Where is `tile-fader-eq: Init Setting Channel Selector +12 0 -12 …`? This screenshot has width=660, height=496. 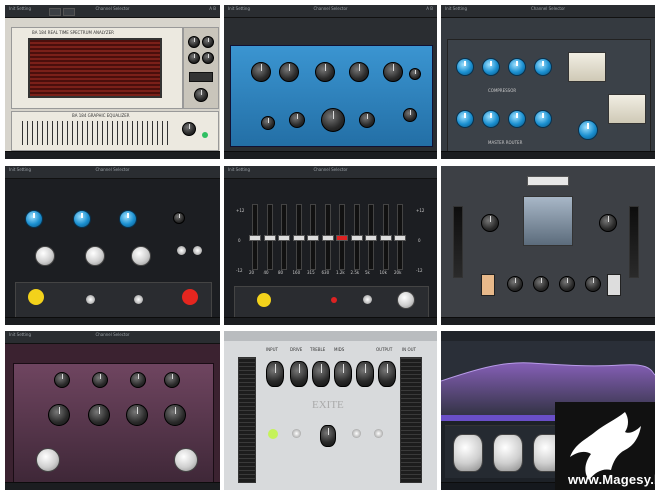 tile-fader-eq: Init Setting Channel Selector +12 0 -12 … is located at coordinates (330, 245).